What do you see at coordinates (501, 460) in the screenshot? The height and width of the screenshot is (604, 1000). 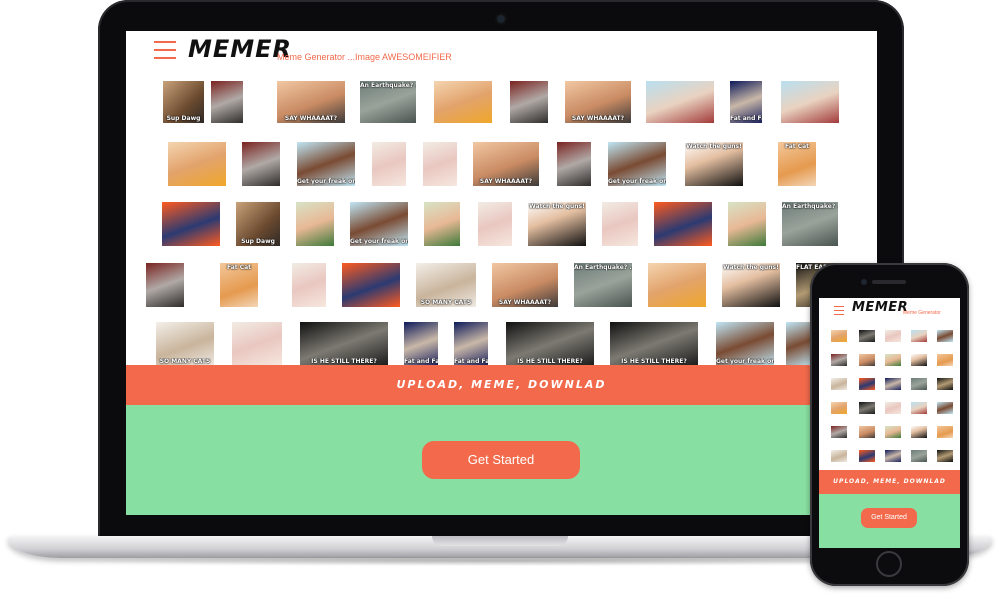 I see `get-started-button: Get Started` at bounding box center [501, 460].